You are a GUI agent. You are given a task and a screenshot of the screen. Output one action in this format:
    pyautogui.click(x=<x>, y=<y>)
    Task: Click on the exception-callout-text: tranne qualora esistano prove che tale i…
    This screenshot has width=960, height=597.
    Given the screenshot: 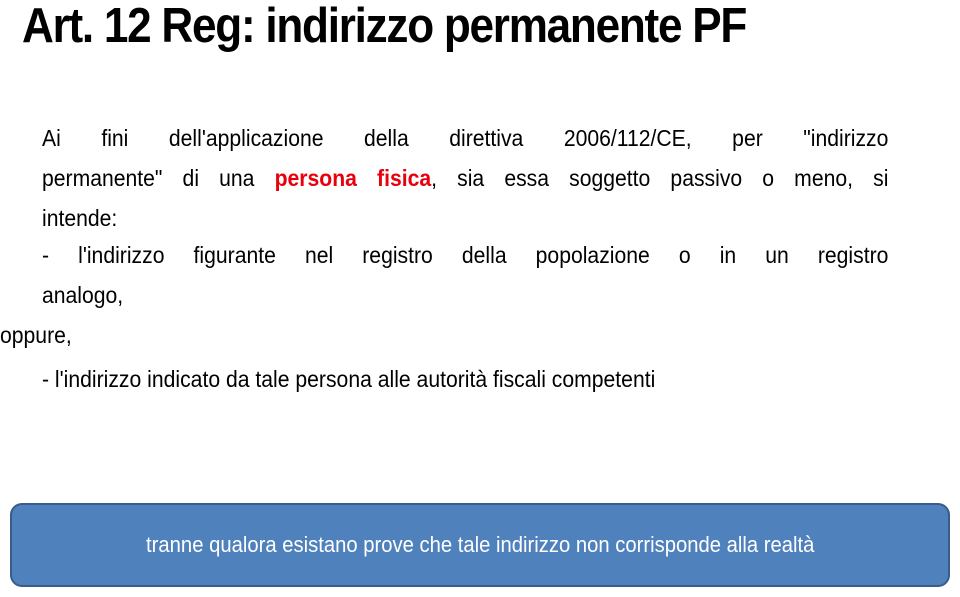 What is the action you would take?
    pyautogui.click(x=480, y=544)
    